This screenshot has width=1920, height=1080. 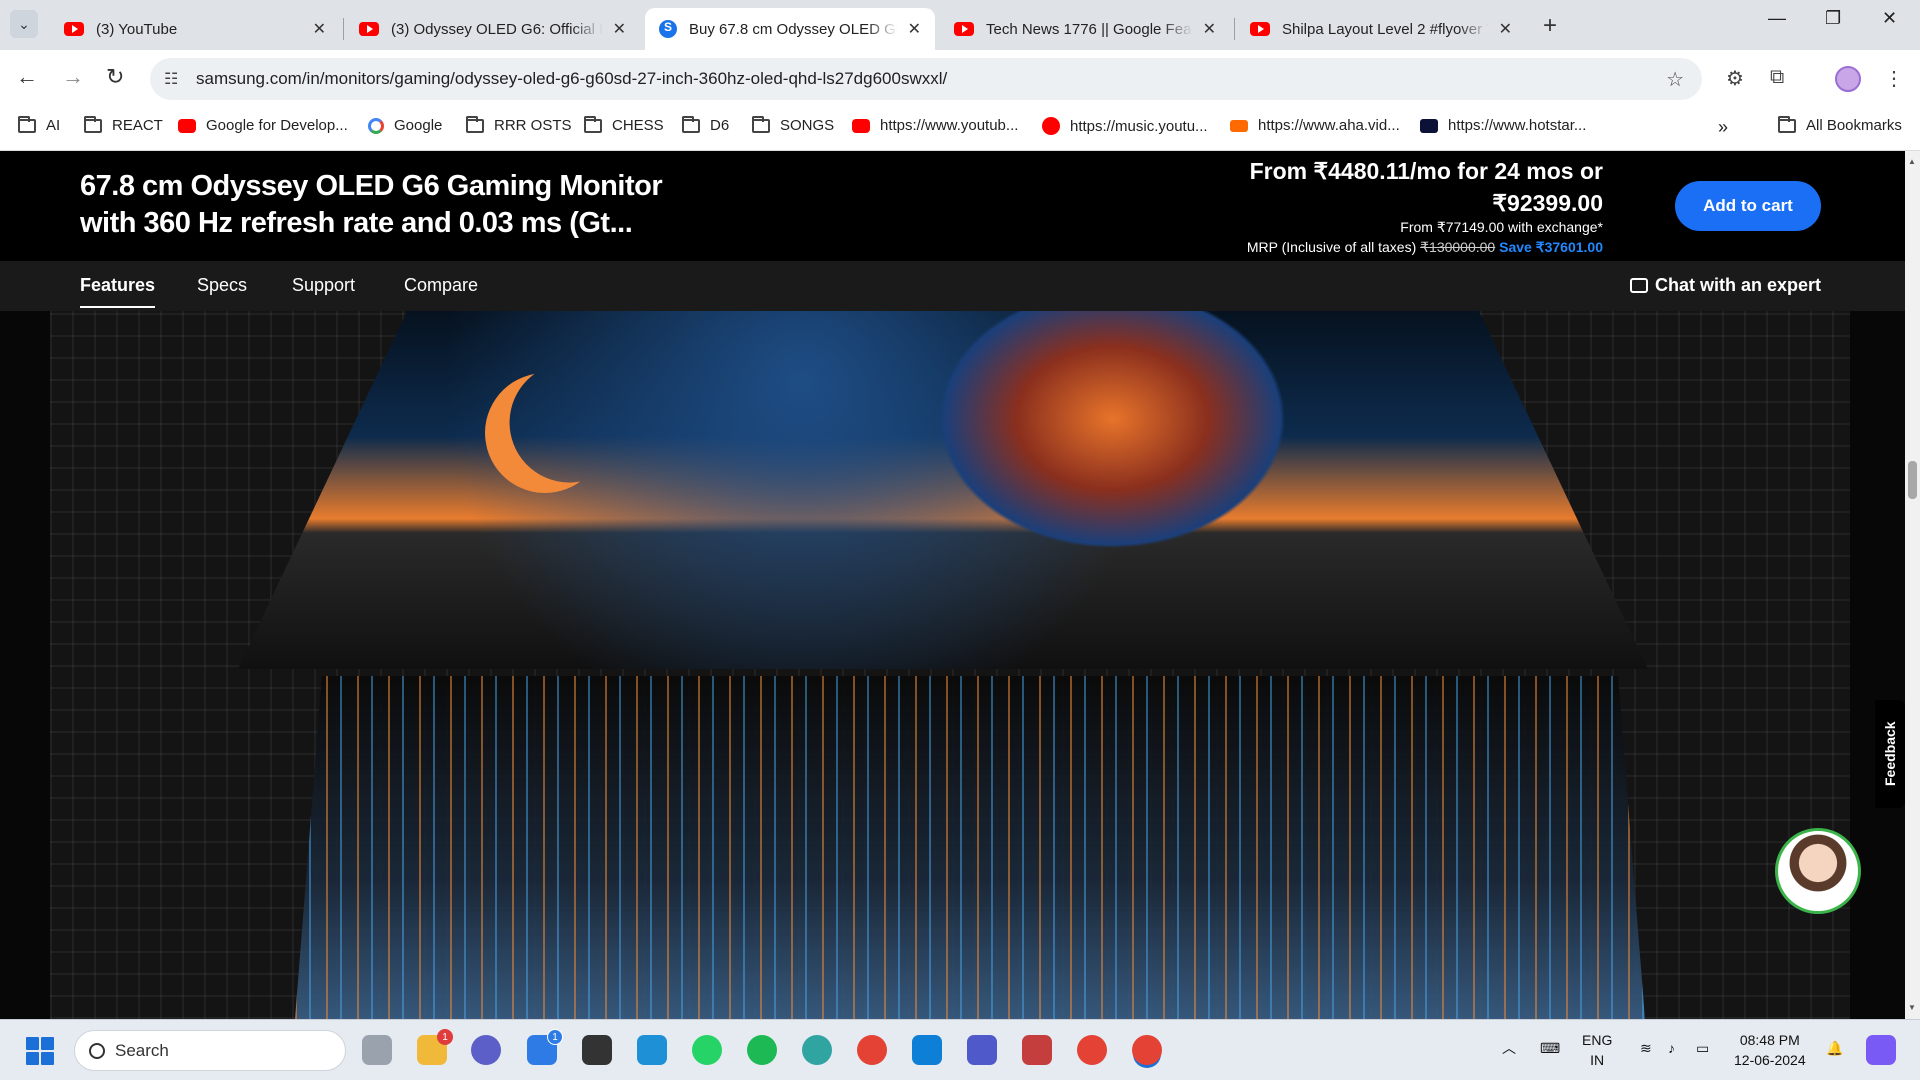 What do you see at coordinates (1748, 206) in the screenshot?
I see `add-to-cart-button: Add to cart` at bounding box center [1748, 206].